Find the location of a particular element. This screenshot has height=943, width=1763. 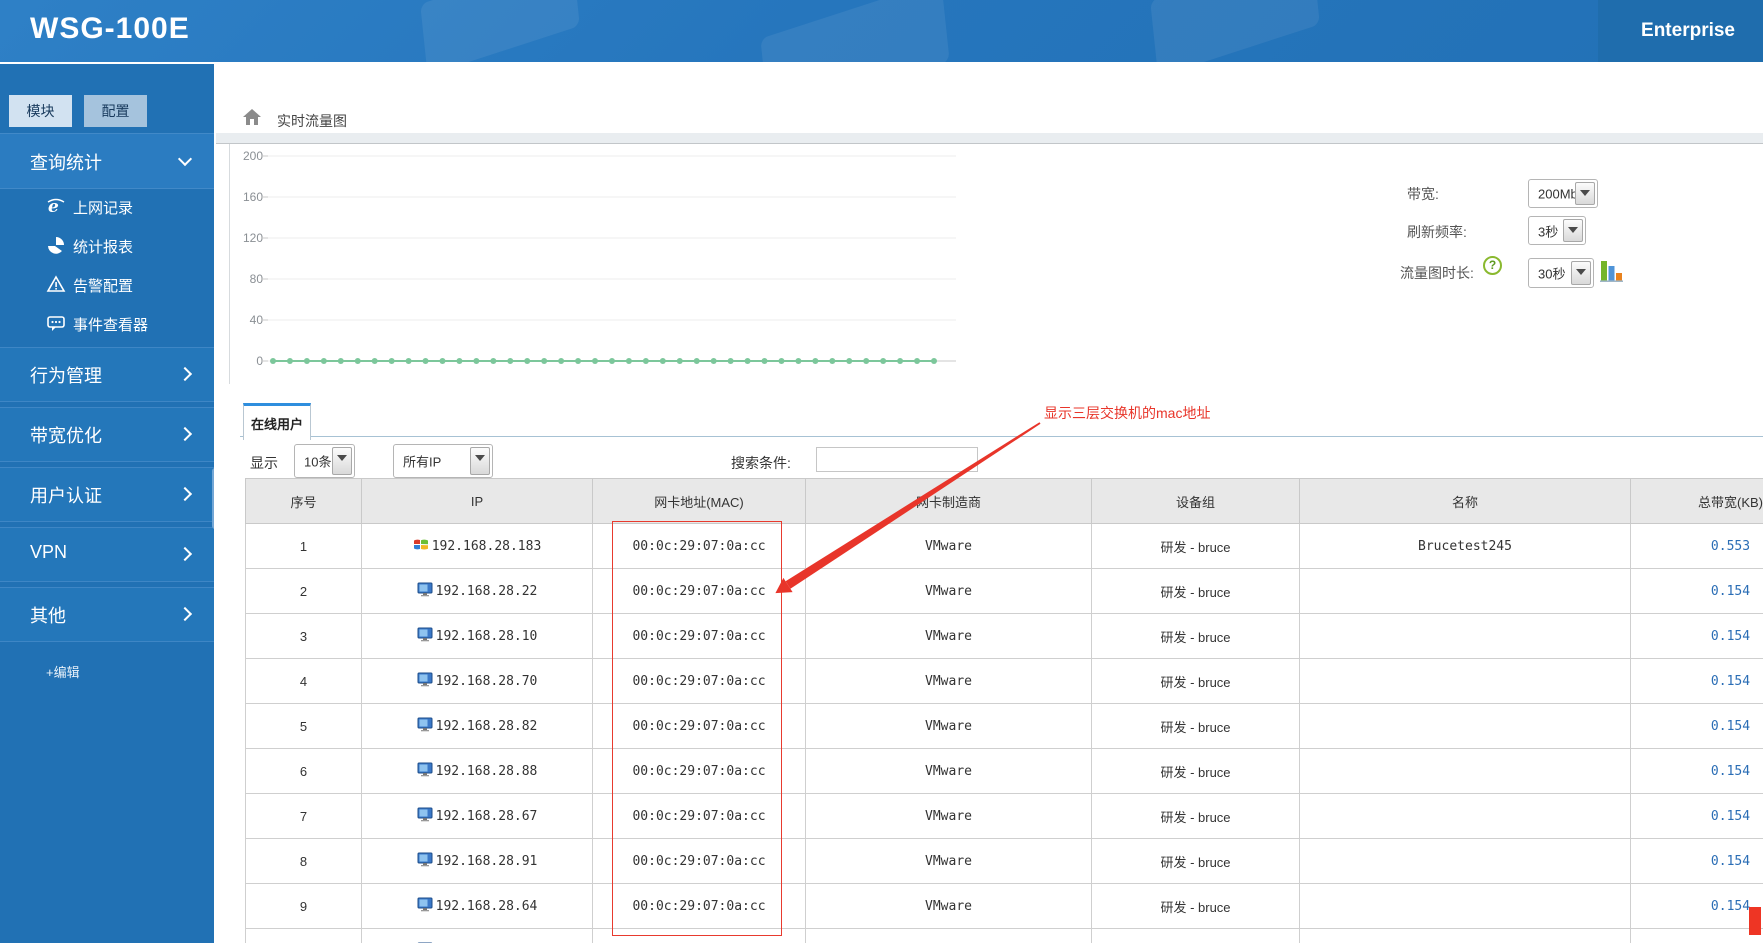

sidebar-group-3: VPN is located at coordinates (107, 554).